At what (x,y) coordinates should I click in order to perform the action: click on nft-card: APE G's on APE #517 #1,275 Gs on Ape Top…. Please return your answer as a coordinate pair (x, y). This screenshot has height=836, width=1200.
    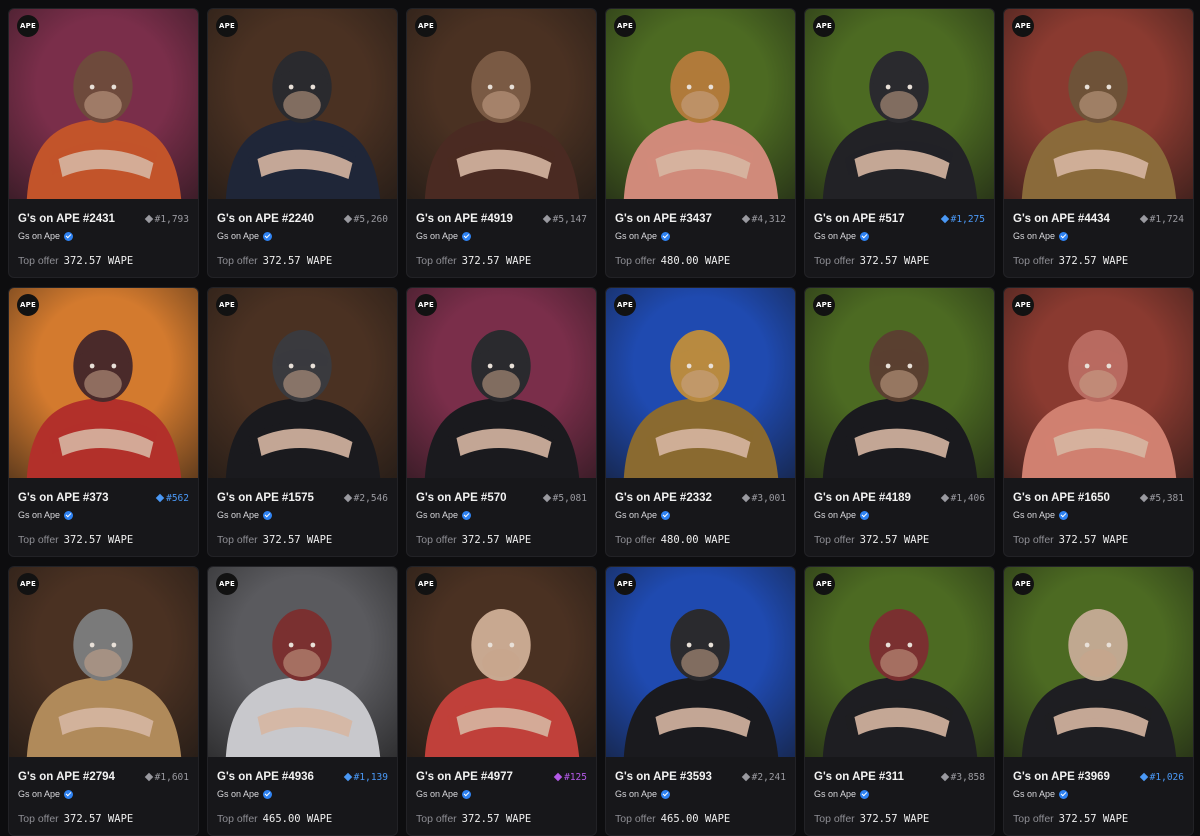
    Looking at the image, I should click on (899, 143).